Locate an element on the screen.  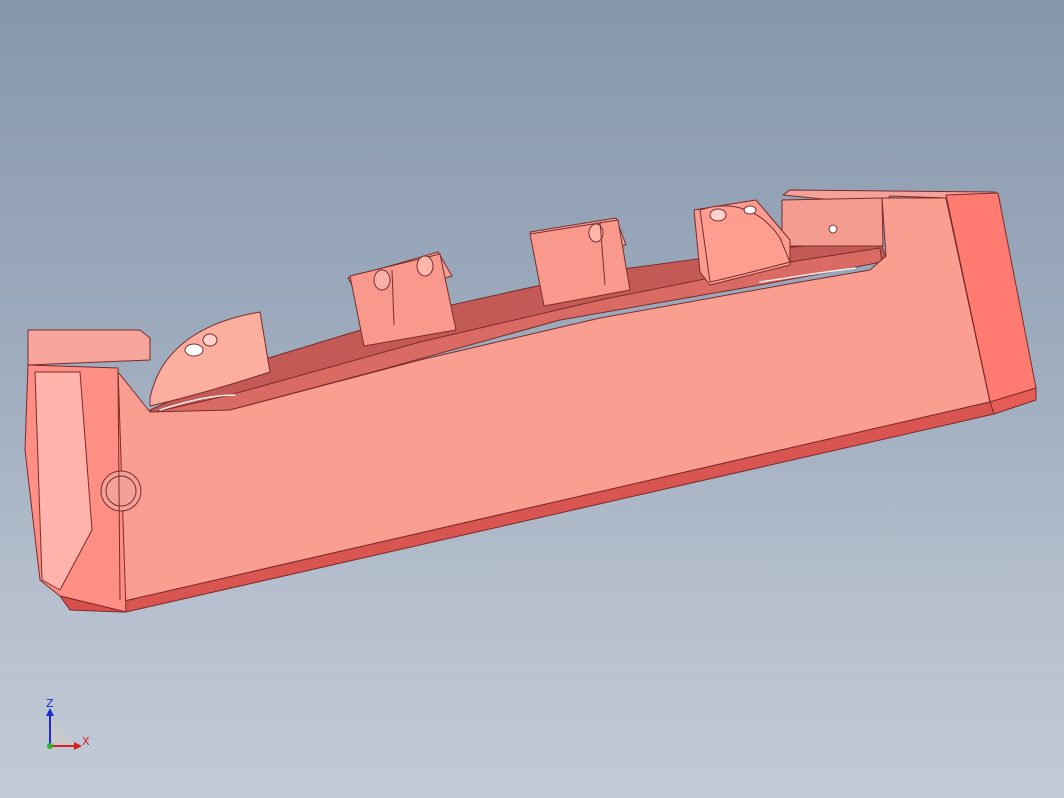
axis-triad: Z X is located at coordinates (68, 726).